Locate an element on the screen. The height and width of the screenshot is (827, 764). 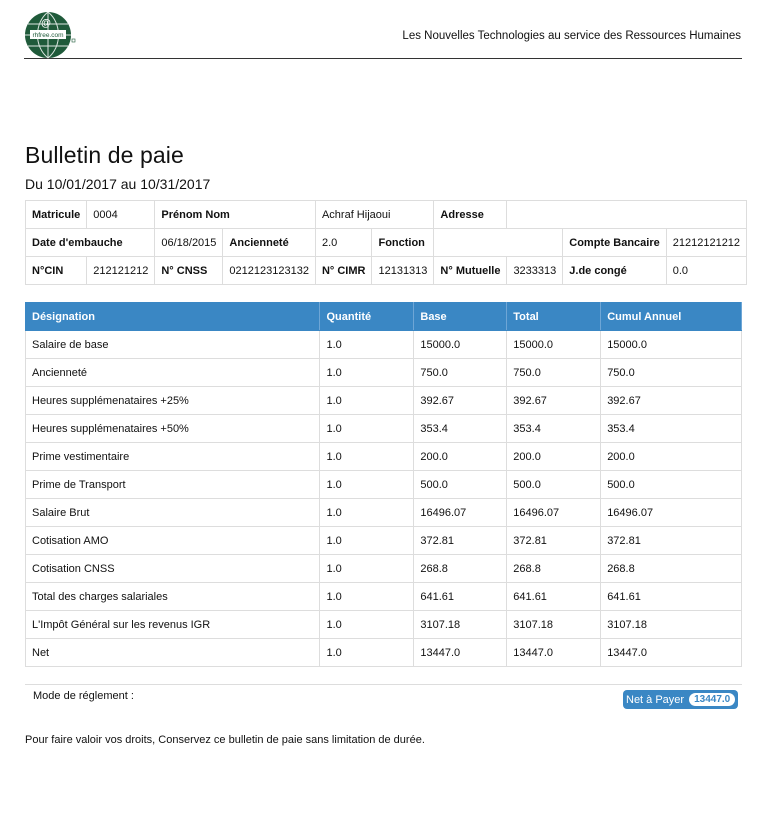
info-value: 212121212 is located at coordinates (121, 270).